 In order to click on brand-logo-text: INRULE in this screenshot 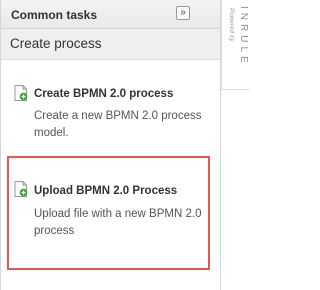, I will do `click(243, 36)`.